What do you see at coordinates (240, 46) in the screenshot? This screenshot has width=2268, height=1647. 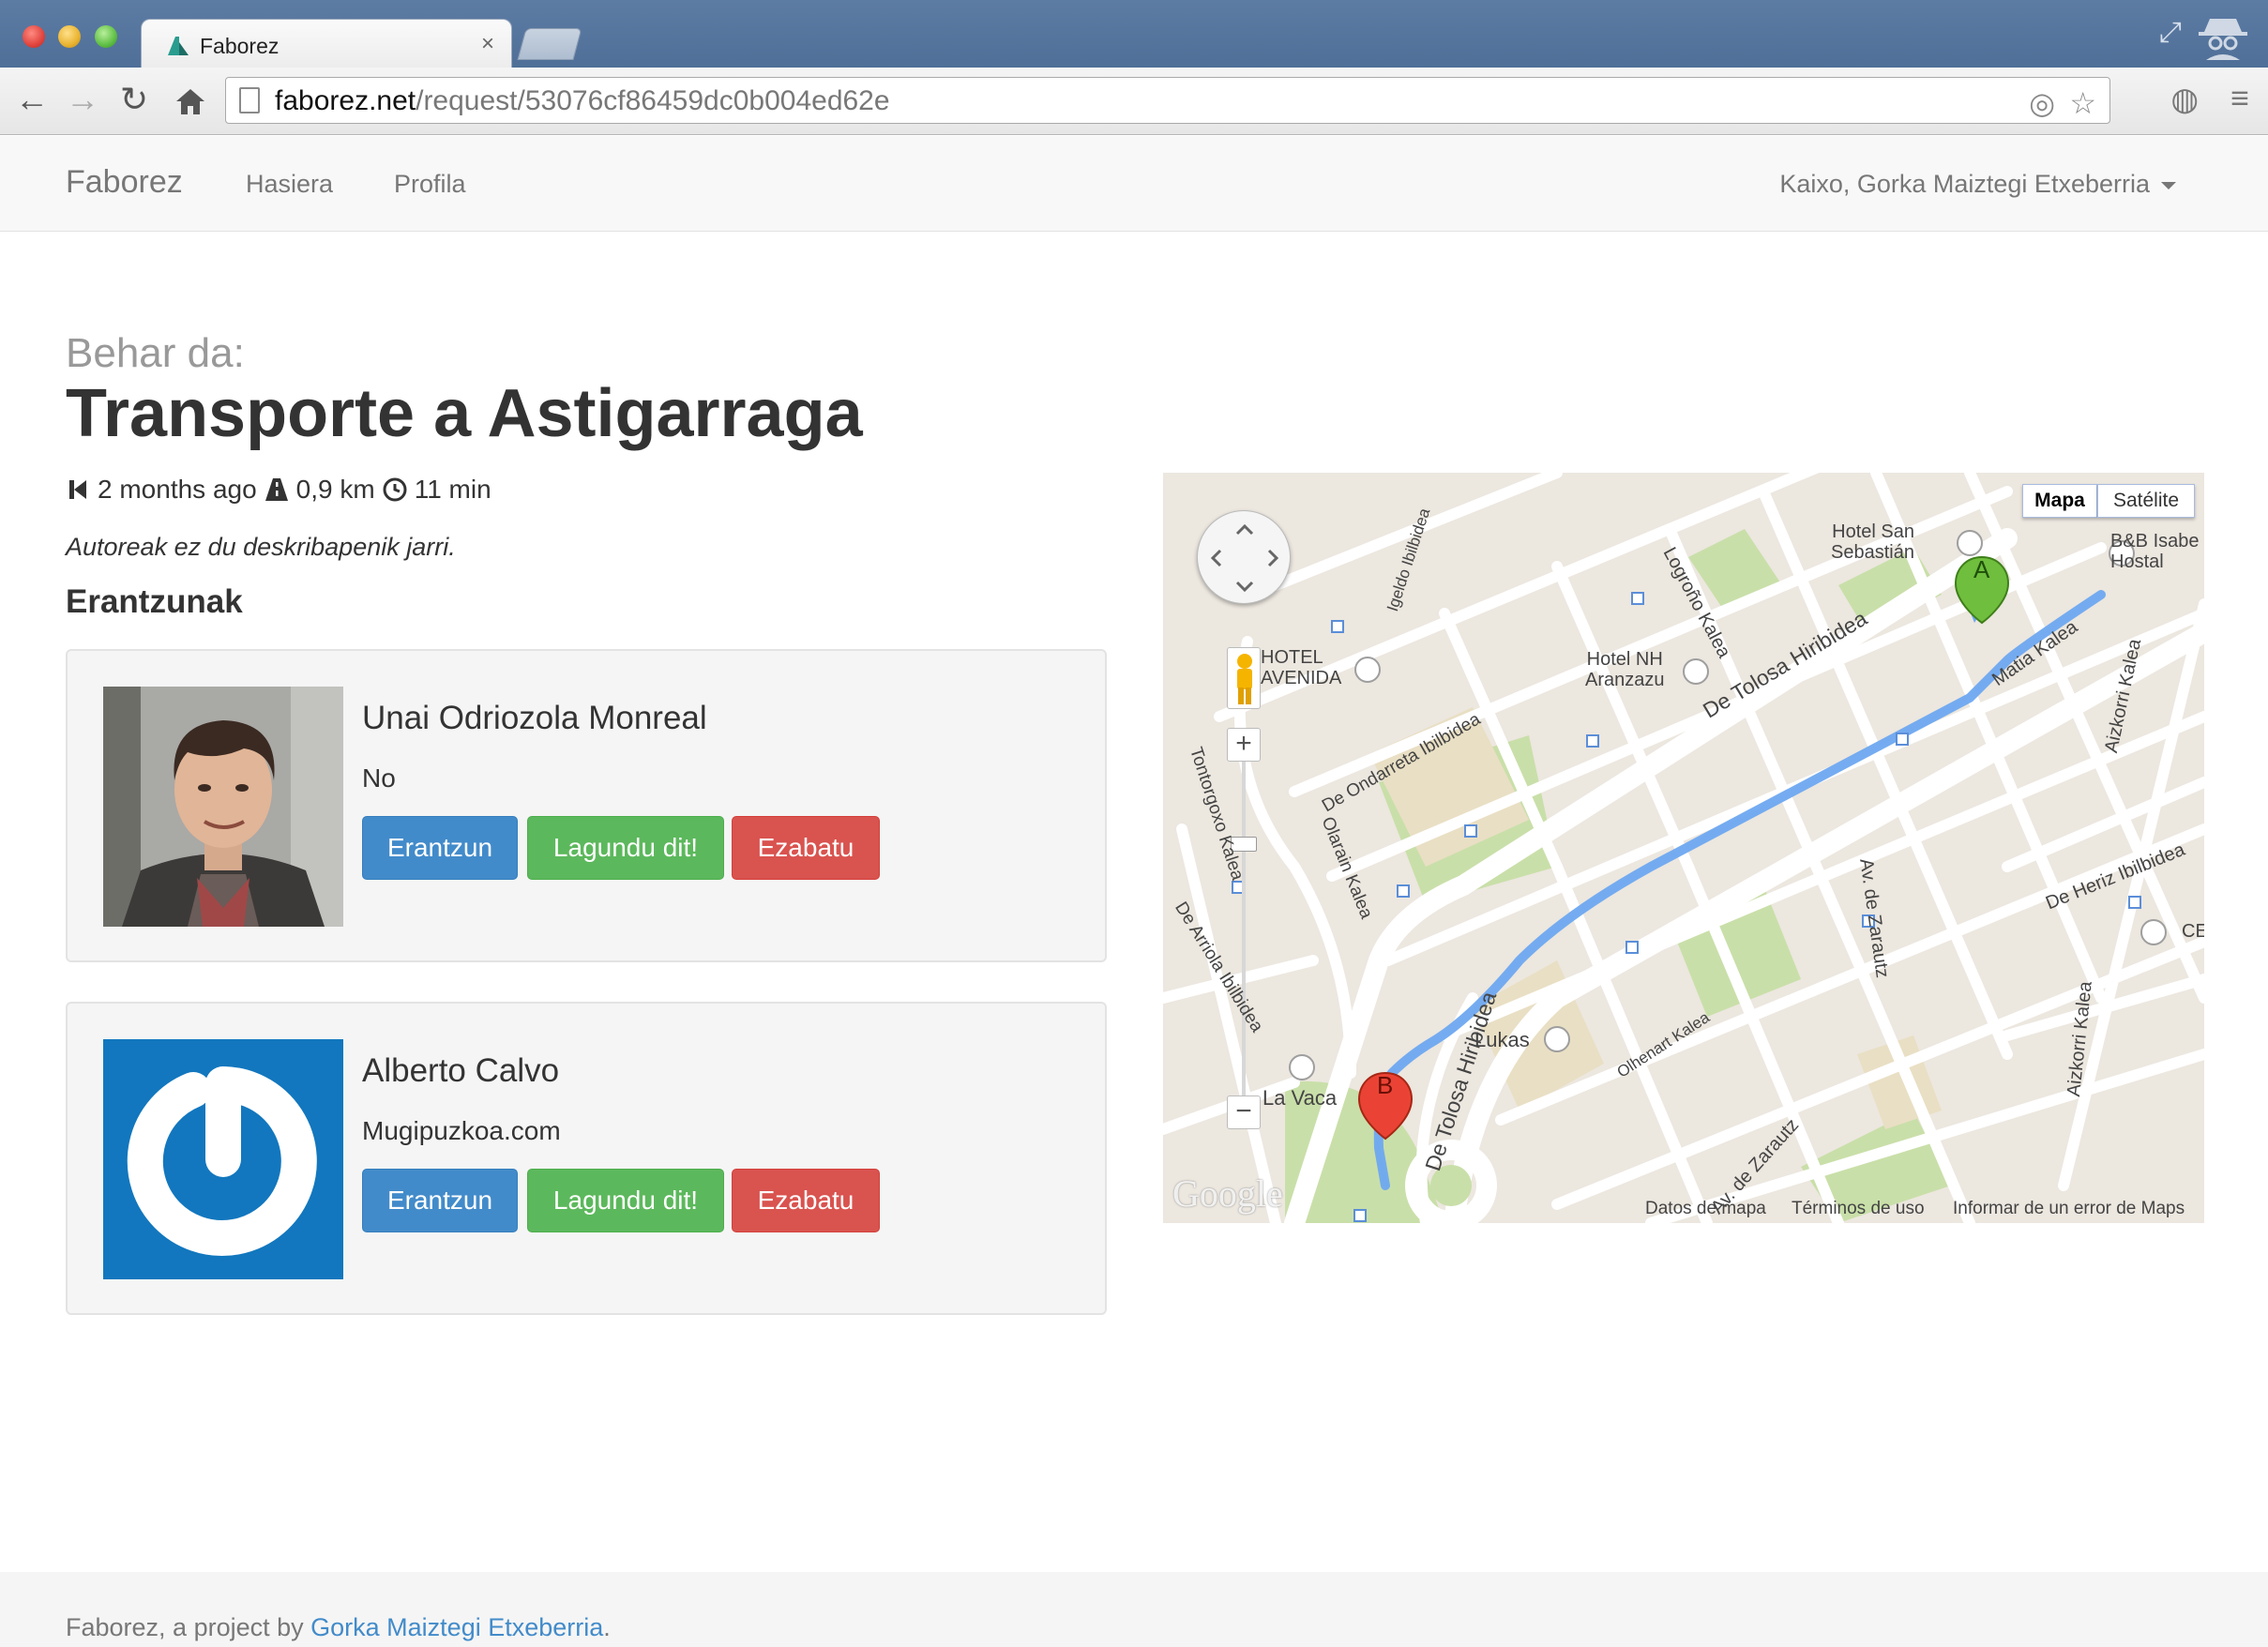 I see `tab-title: Faborez` at bounding box center [240, 46].